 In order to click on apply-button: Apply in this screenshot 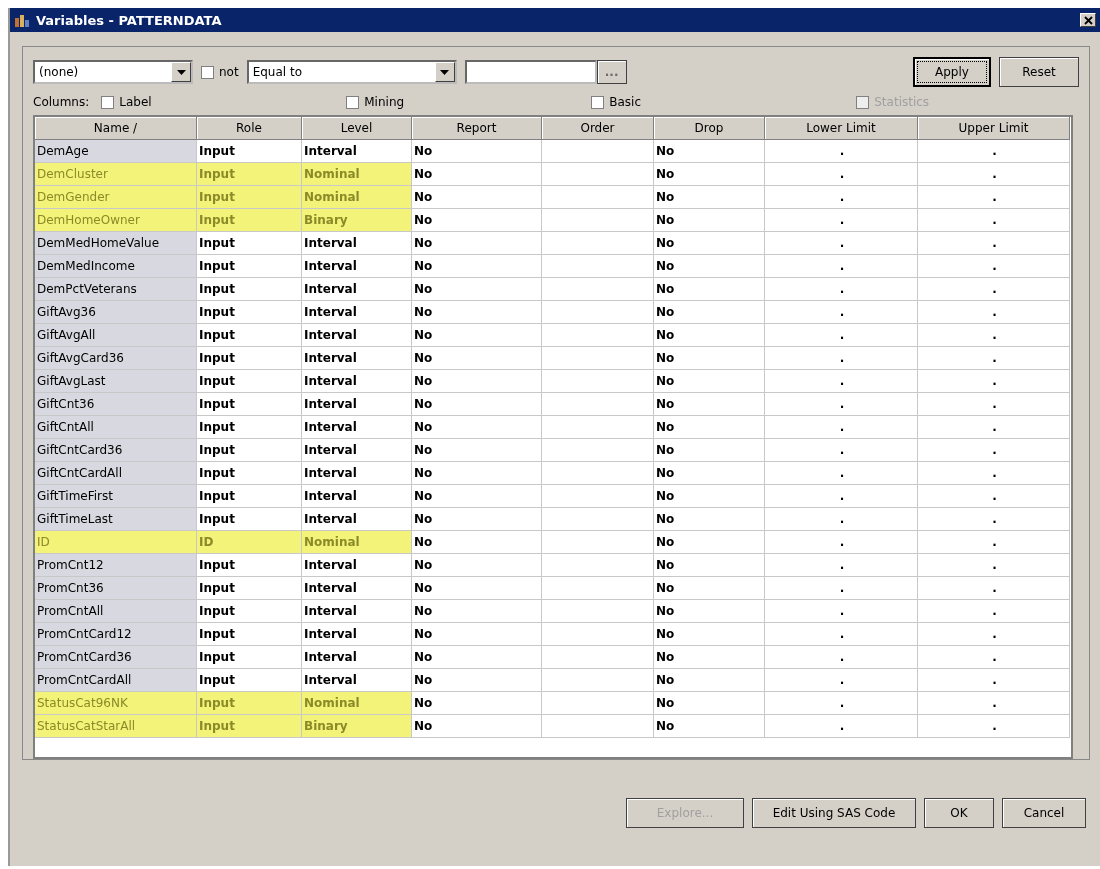, I will do `click(952, 72)`.